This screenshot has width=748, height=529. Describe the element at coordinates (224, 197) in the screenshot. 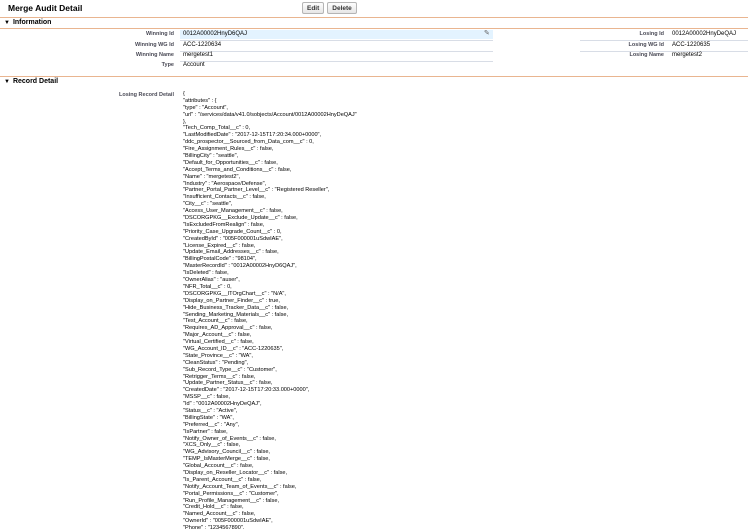

I see `record-detail-line: "Insufficient_Contacts__c" : false,` at that location.